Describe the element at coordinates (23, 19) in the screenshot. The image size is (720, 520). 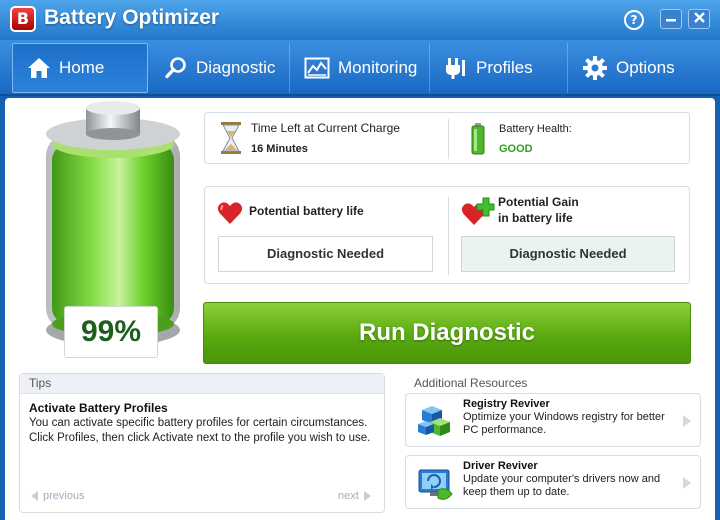
I see `app-logo: B` at that location.